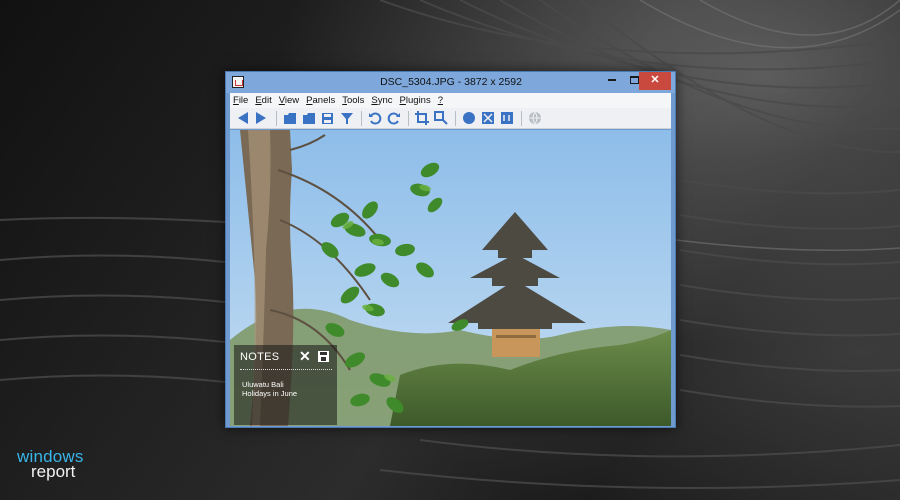 Image resolution: width=900 pixels, height=500 pixels. I want to click on logo-text-report: report, so click(53, 471).